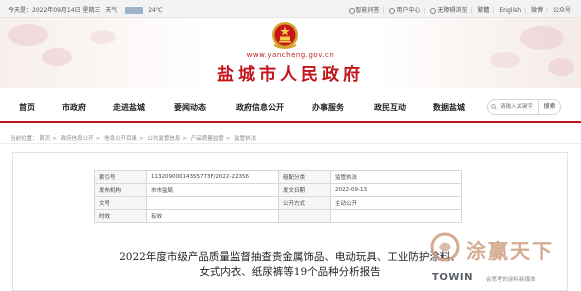  Describe the element at coordinates (304, 190) in the screenshot. I see `meta-label: 发文日期` at that location.